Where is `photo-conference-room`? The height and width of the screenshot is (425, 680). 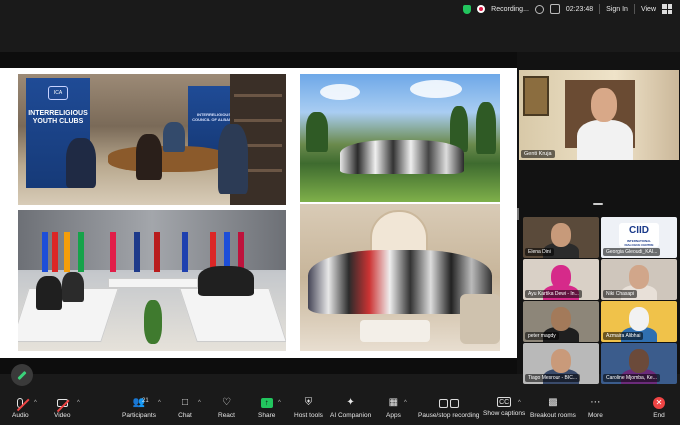
photo-conference-room is located at coordinates (152, 280).